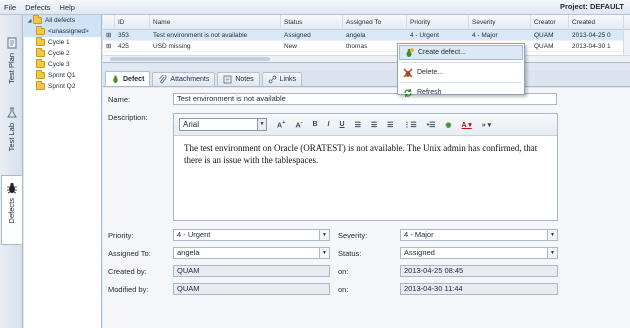  What do you see at coordinates (438, 22) in the screenshot?
I see `column-header-priority: Priority` at bounding box center [438, 22].